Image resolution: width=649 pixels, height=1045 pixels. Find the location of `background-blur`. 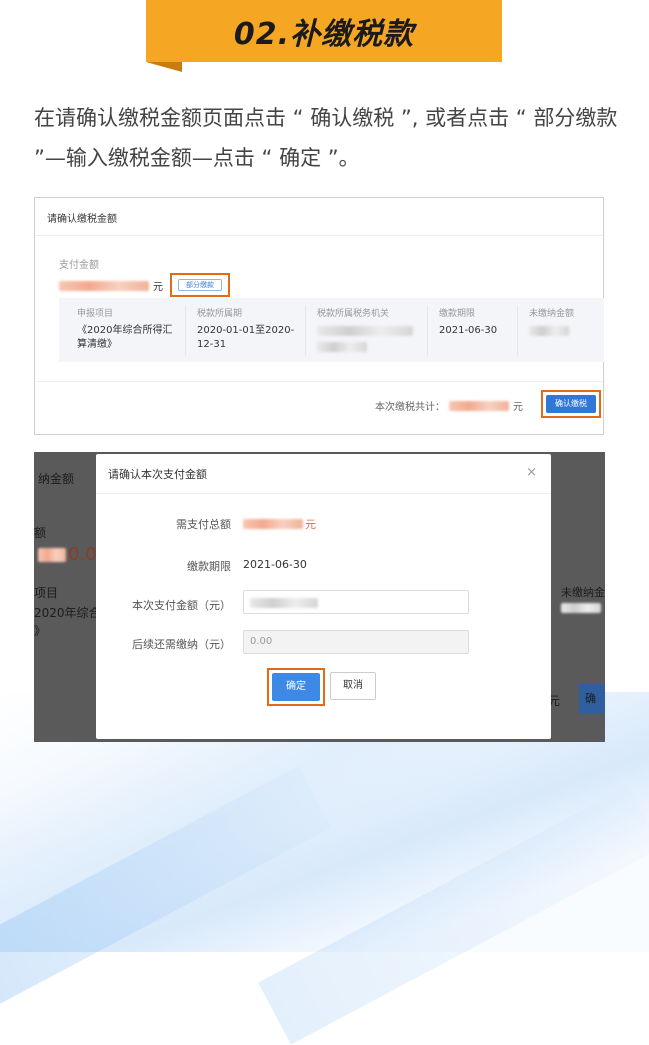

background-blur is located at coordinates (583, 608).